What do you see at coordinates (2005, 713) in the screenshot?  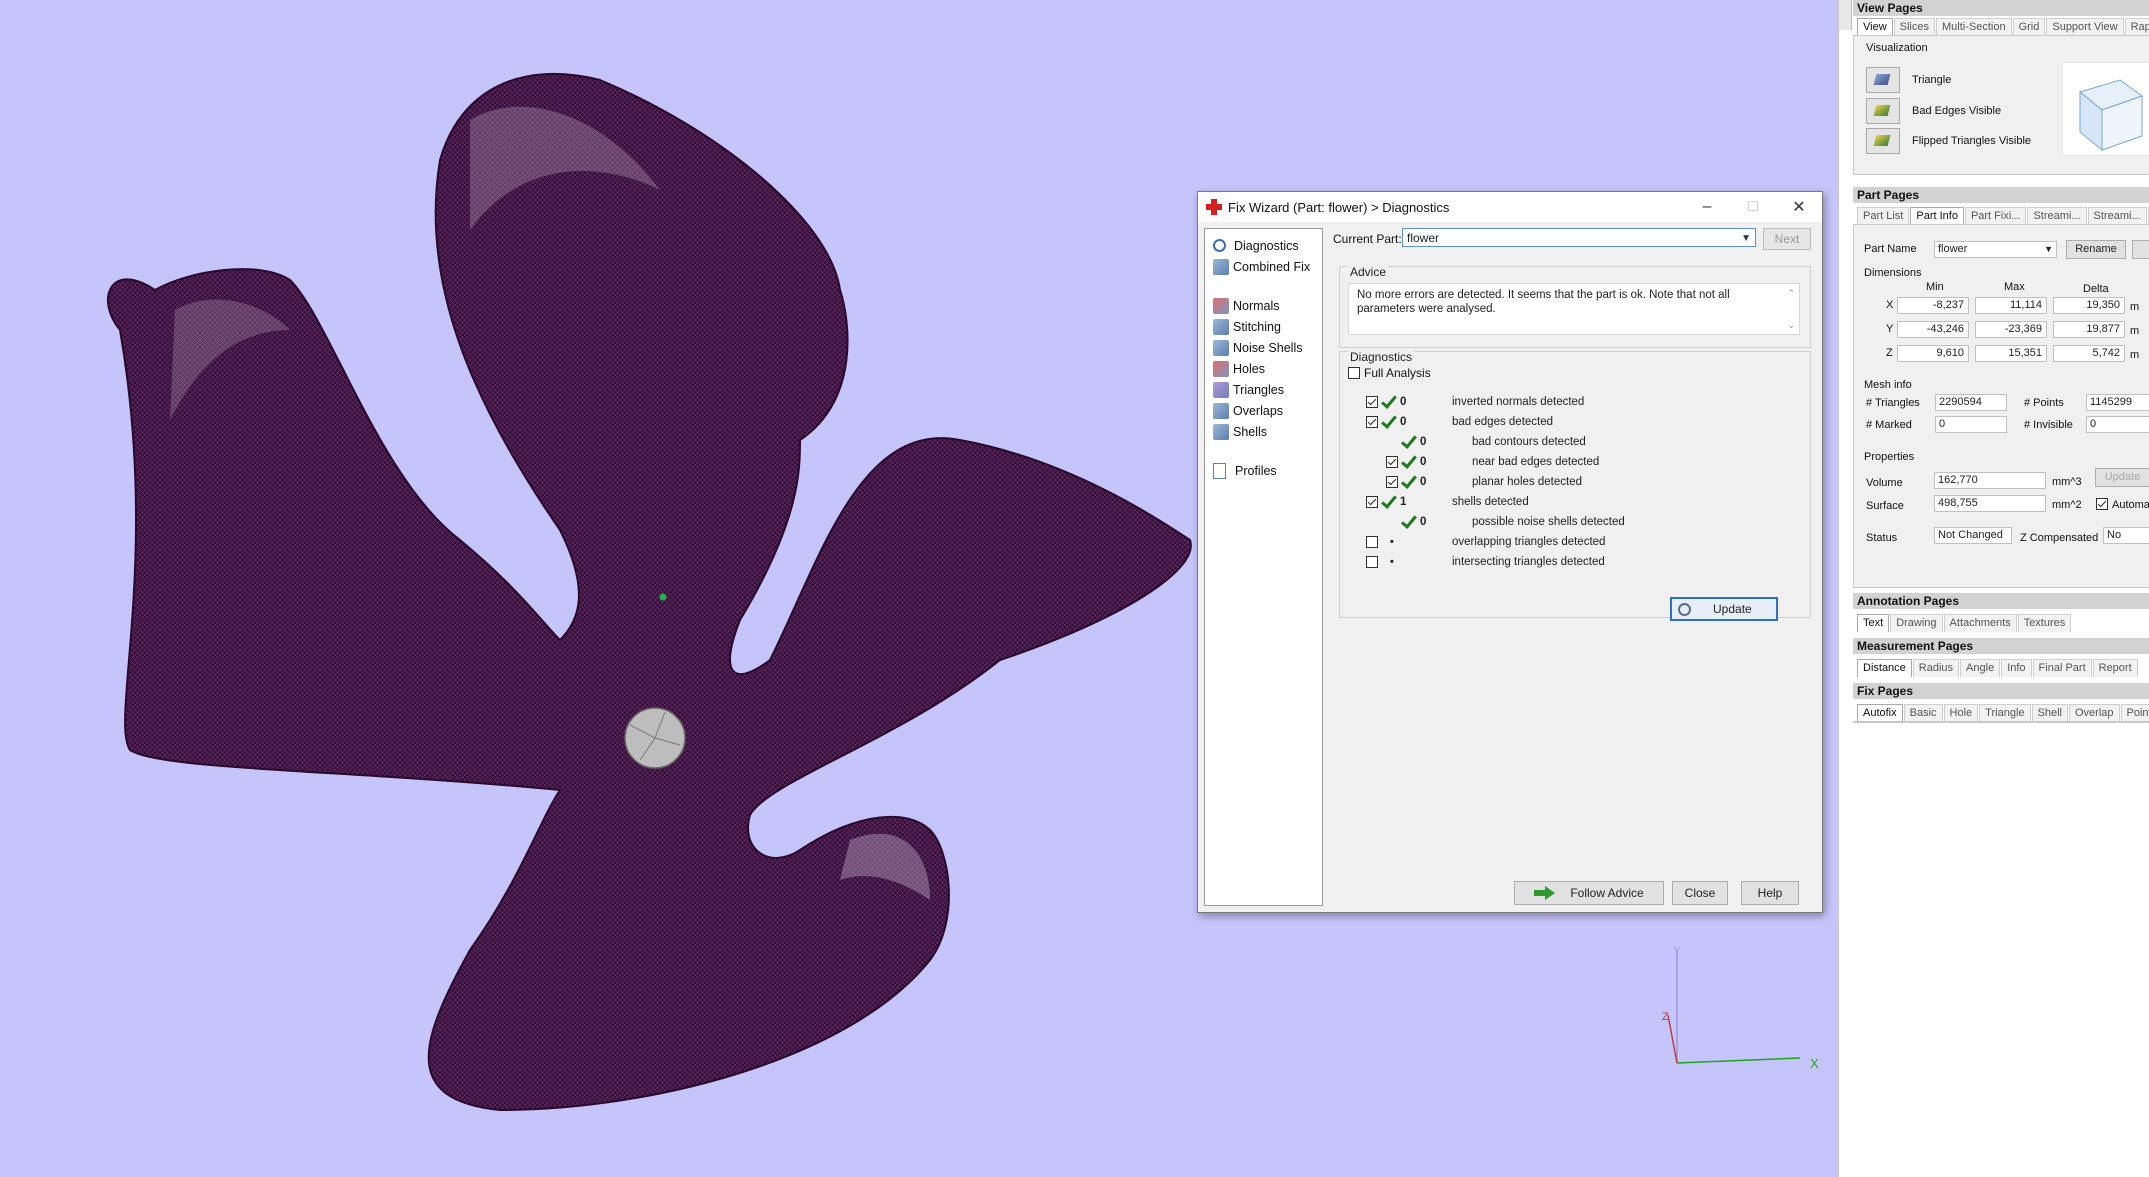 I see `tab-triangle: Triangle` at bounding box center [2005, 713].